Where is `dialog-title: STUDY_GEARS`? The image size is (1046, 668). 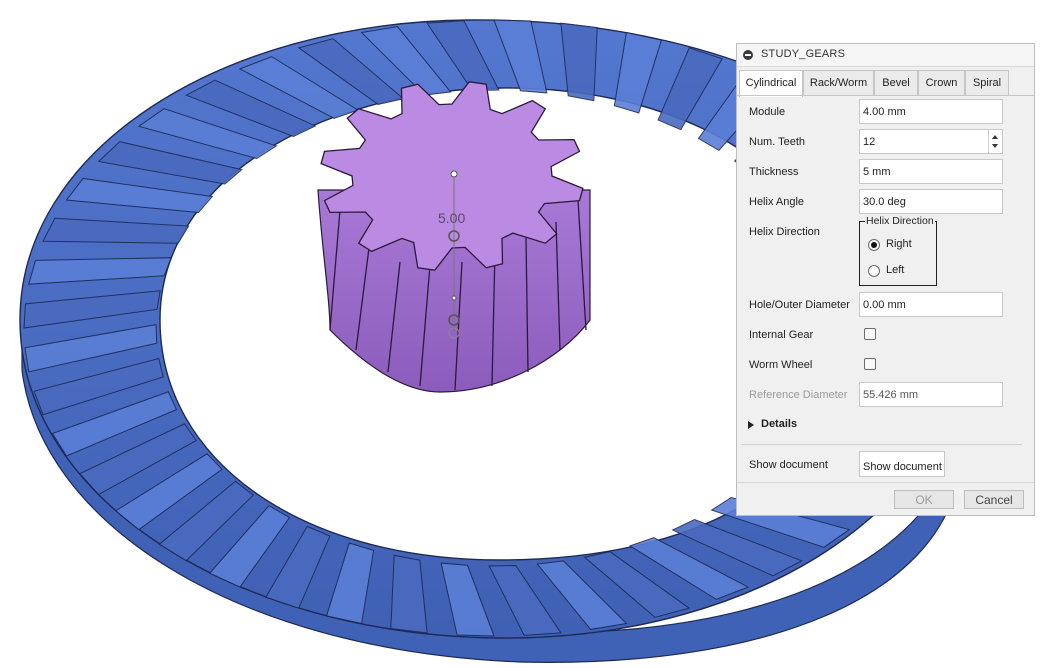
dialog-title: STUDY_GEARS is located at coordinates (803, 54).